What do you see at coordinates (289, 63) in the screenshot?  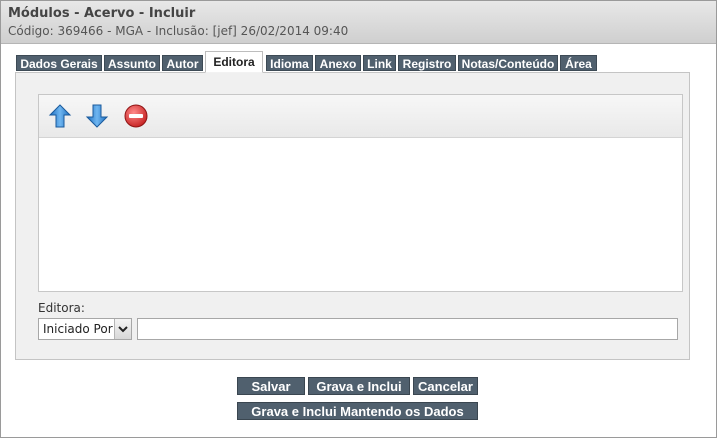 I see `tab-idioma: Idioma` at bounding box center [289, 63].